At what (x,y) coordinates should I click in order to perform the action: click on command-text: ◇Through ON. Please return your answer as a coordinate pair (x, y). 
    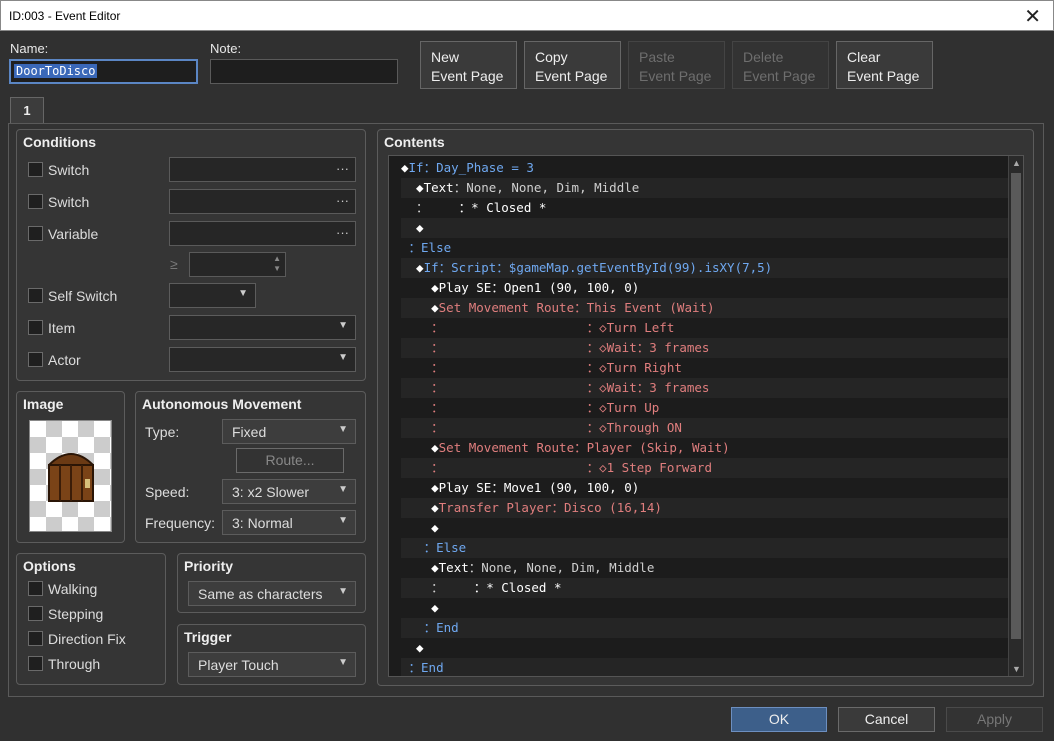
    Looking at the image, I should click on (640, 427).